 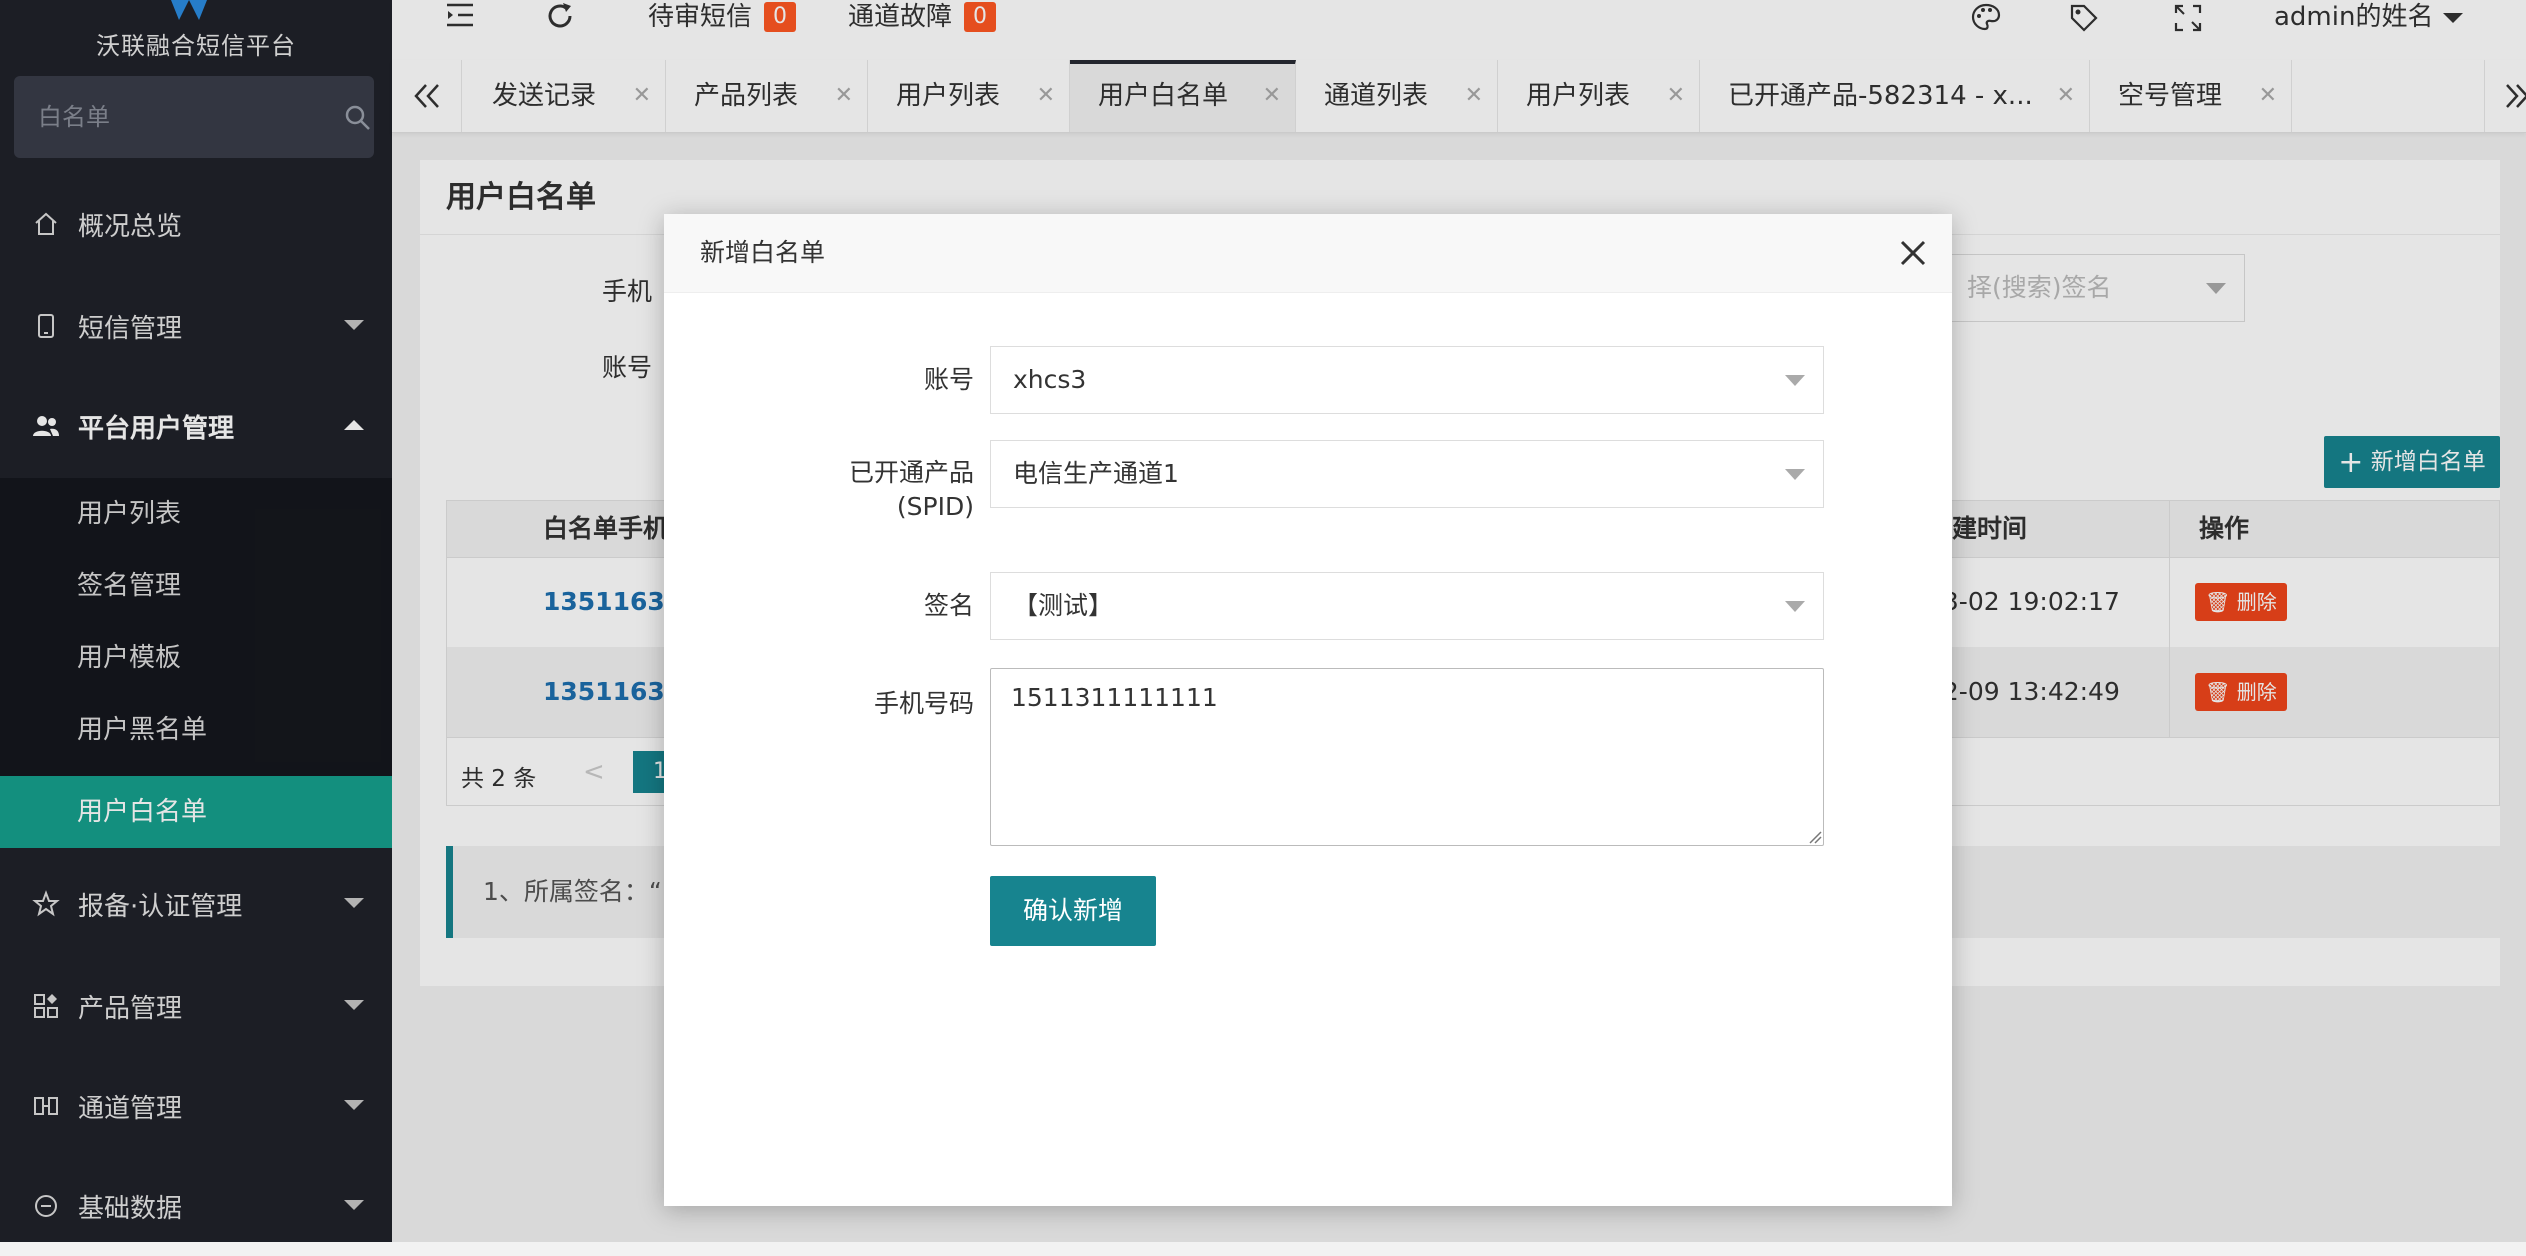 I want to click on account-value: xhcs3, so click(x=1050, y=379).